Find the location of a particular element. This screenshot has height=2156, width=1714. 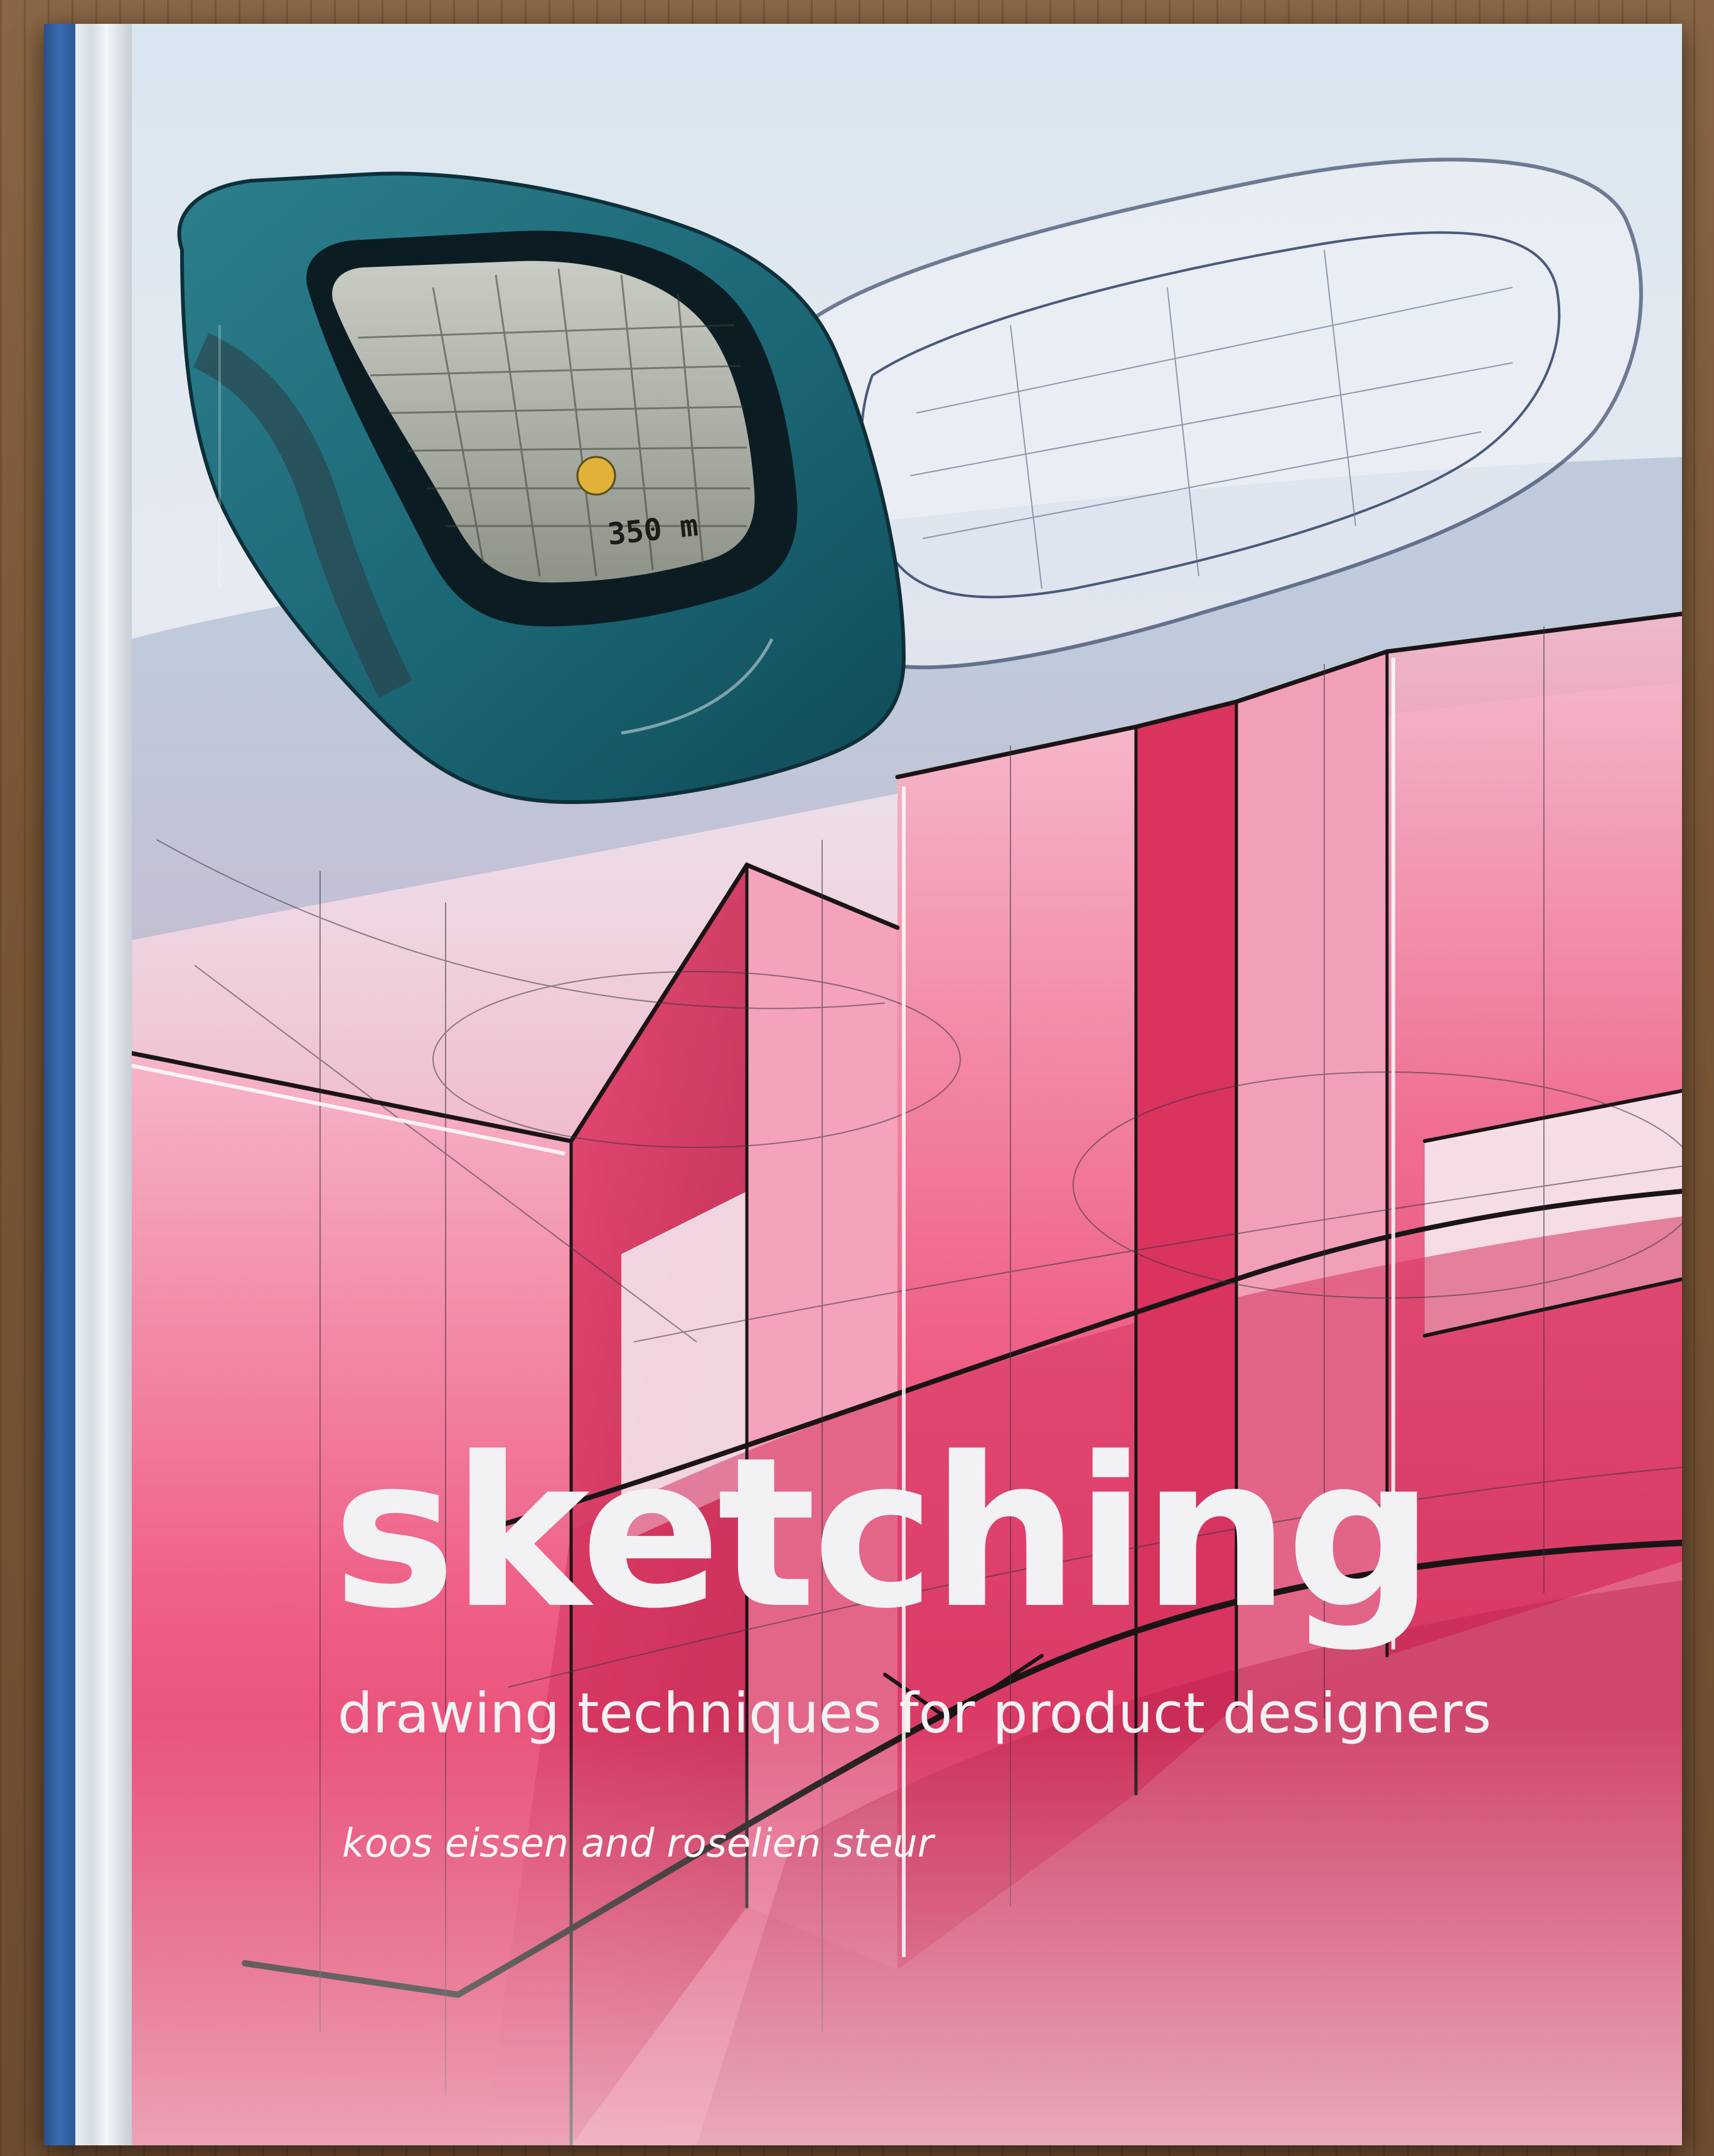

book-spine is located at coordinates (59, 1084).